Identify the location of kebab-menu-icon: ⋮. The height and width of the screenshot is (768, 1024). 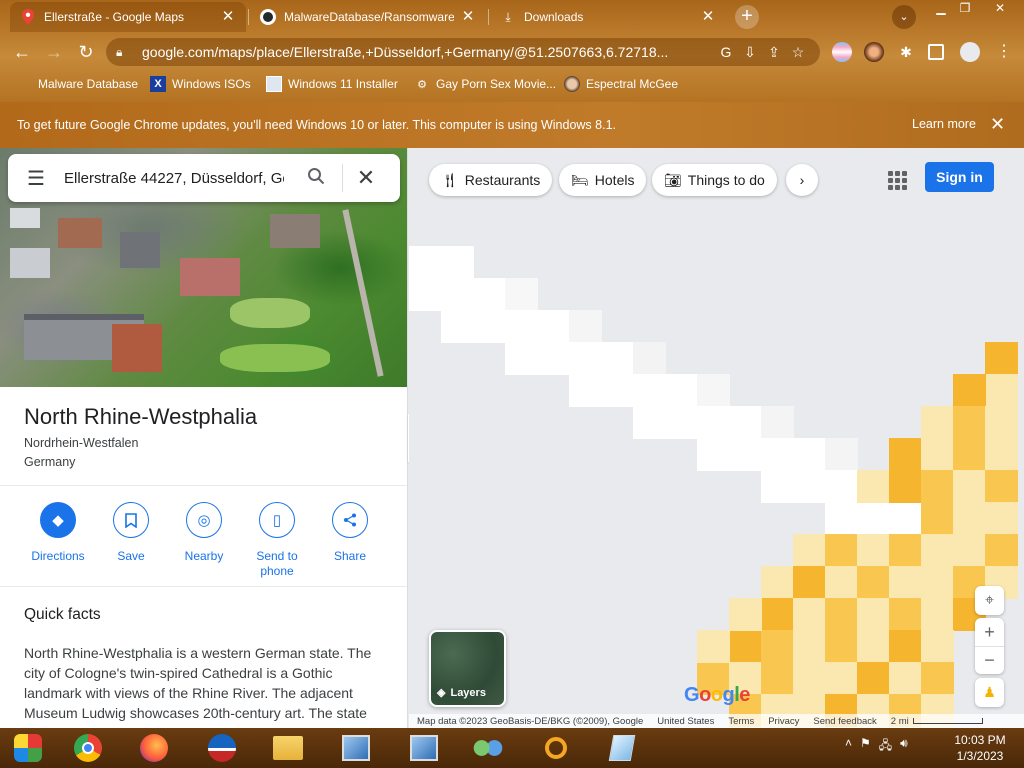
(1004, 52).